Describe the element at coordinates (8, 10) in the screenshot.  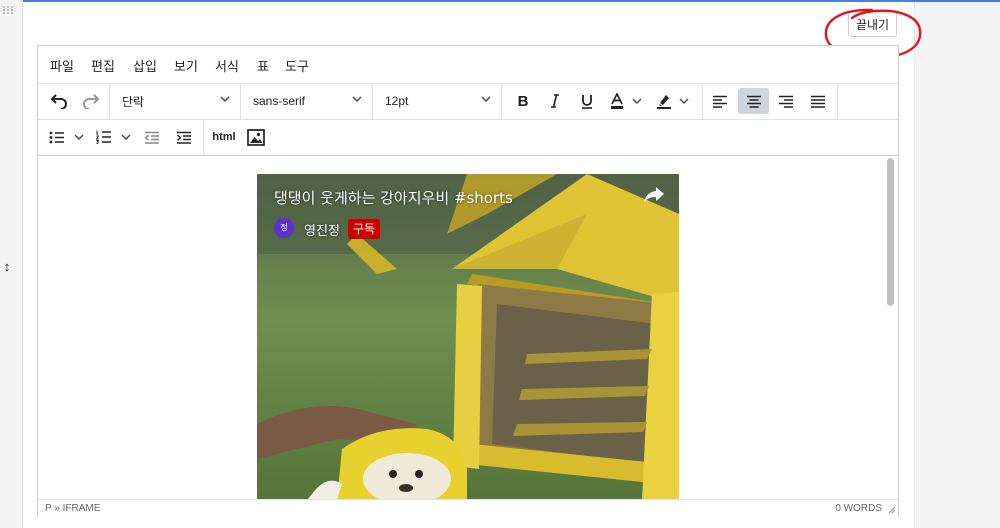
I see `drag-grip-icon` at that location.